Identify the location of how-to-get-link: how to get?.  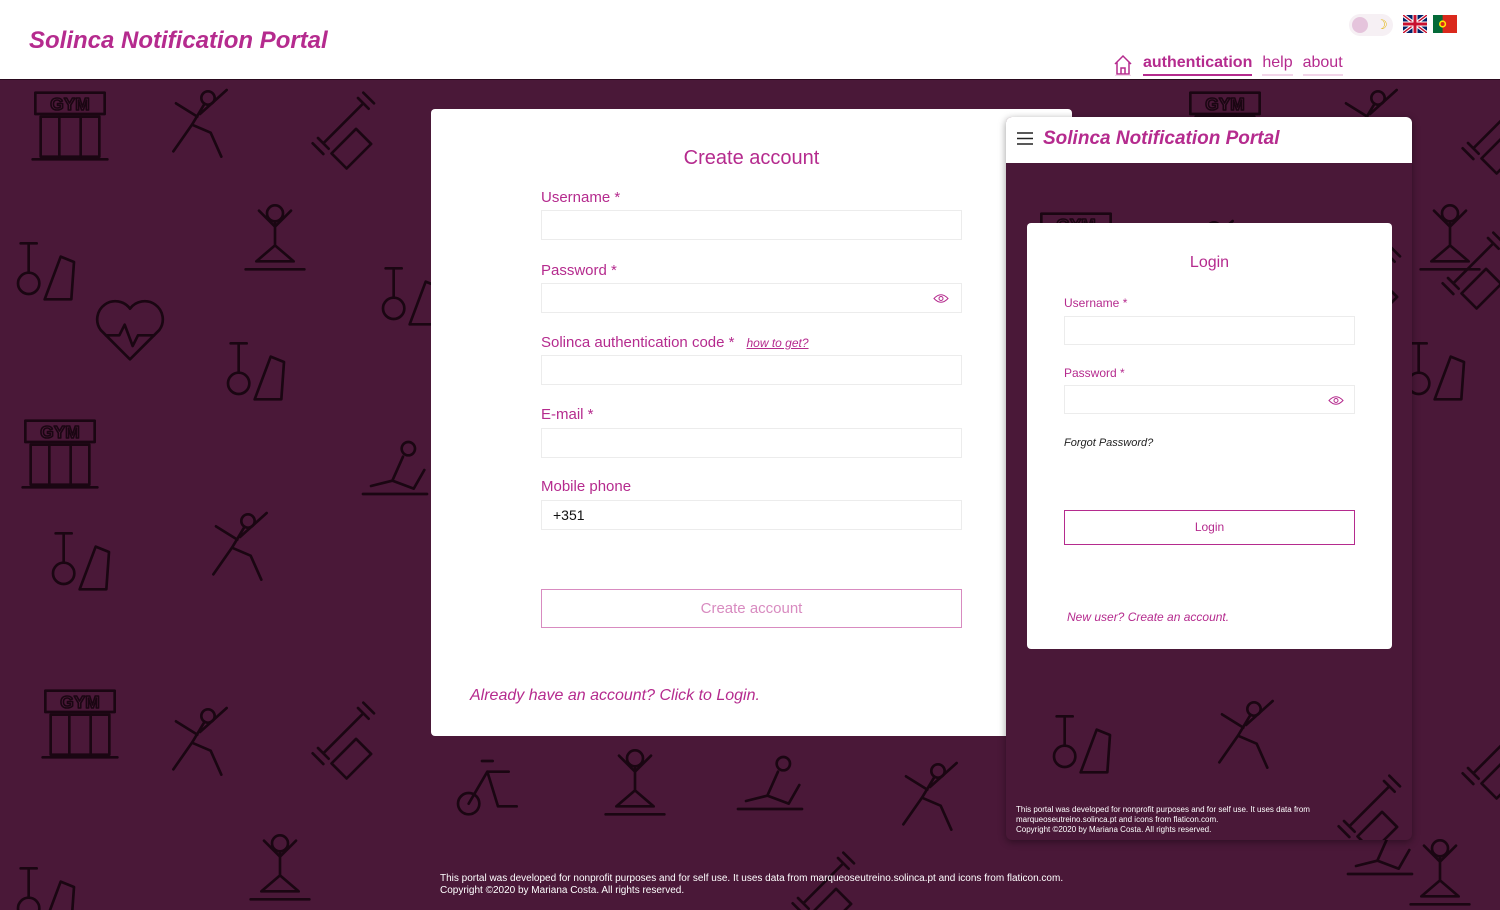
(777, 343).